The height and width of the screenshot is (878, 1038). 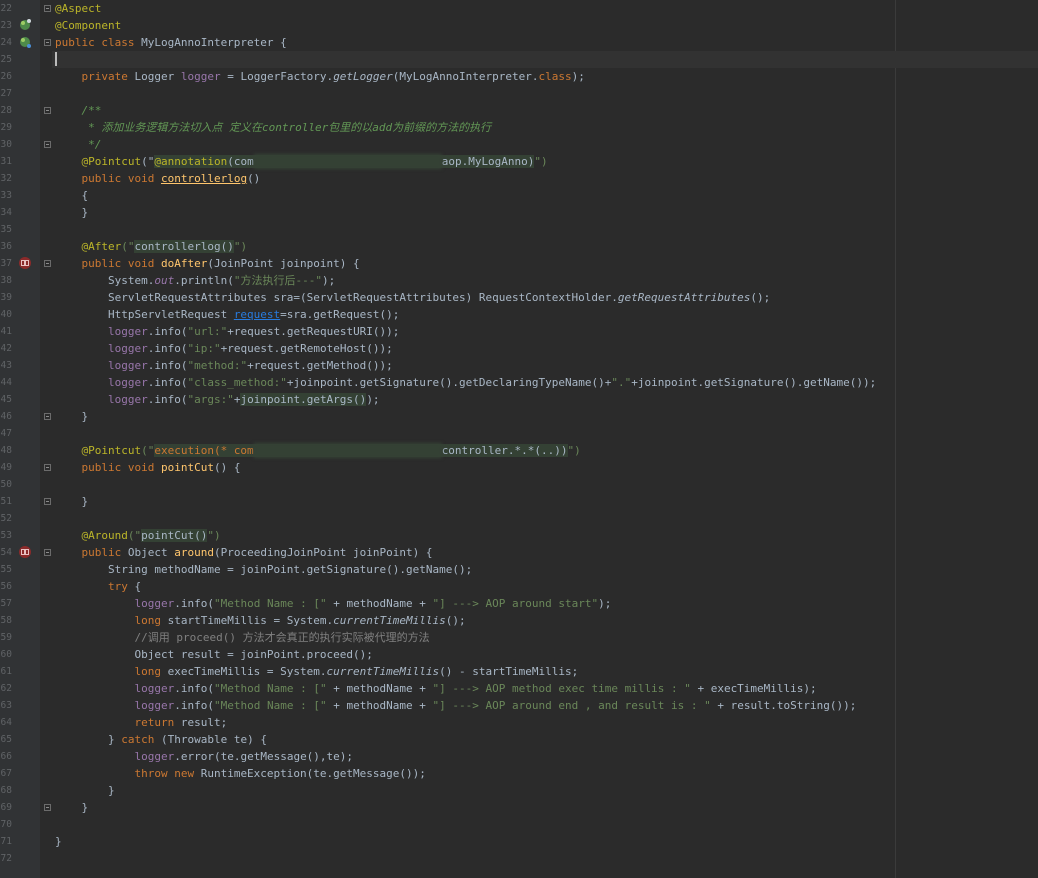 What do you see at coordinates (134, 535) in the screenshot?
I see `string: ("` at bounding box center [134, 535].